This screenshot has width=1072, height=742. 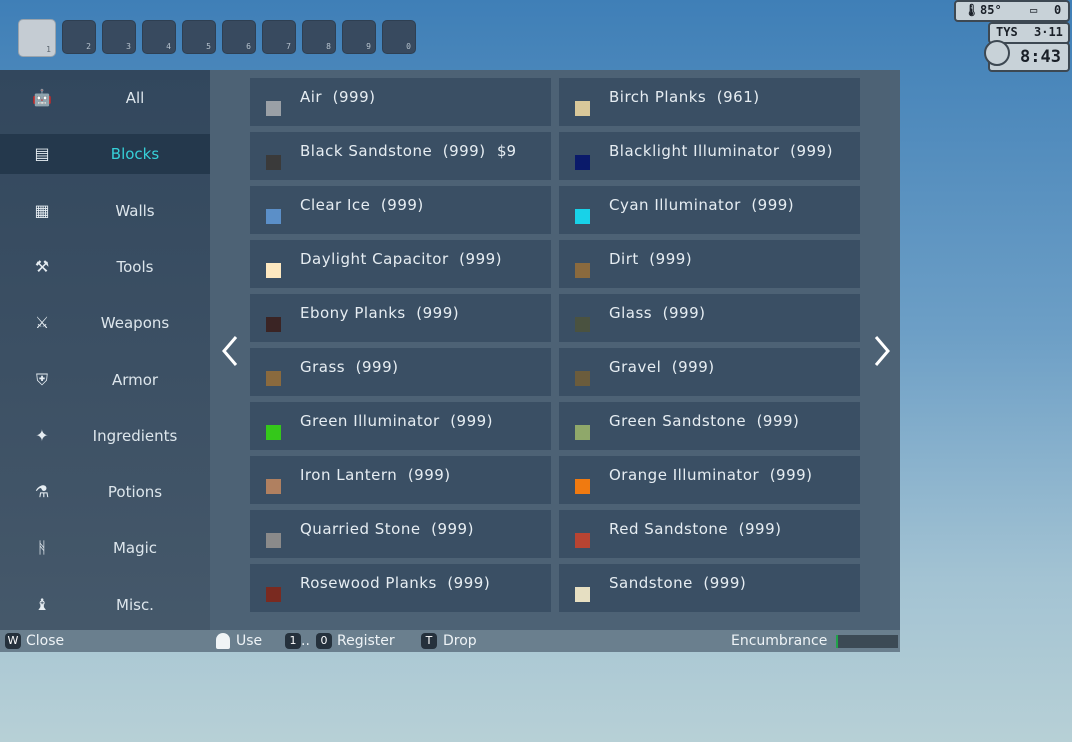 What do you see at coordinates (400, 102) in the screenshot?
I see `item-slot: Air (999)` at bounding box center [400, 102].